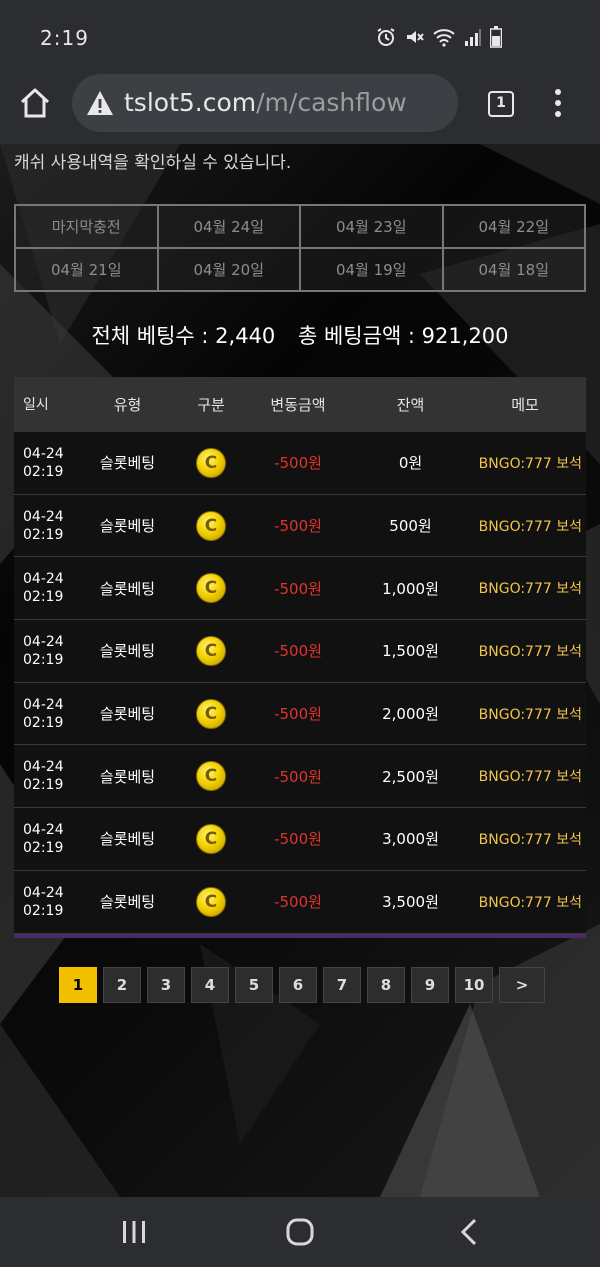 The image size is (600, 1267). What do you see at coordinates (513, 226) in the screenshot?
I see `date-filter-0422: 04월 22일` at bounding box center [513, 226].